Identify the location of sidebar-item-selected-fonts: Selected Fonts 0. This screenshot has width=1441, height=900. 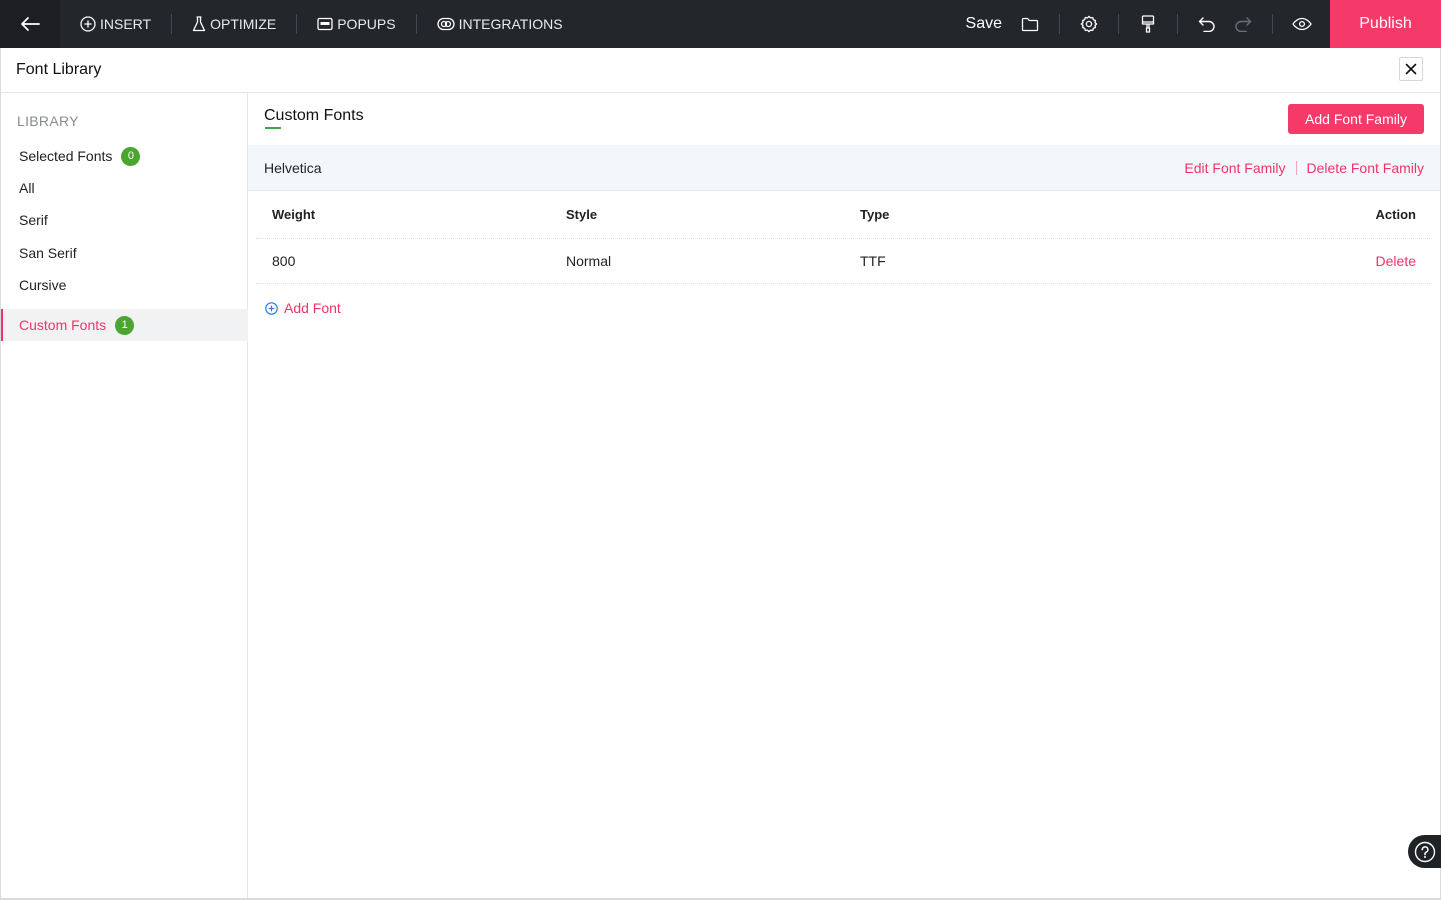
(124, 156).